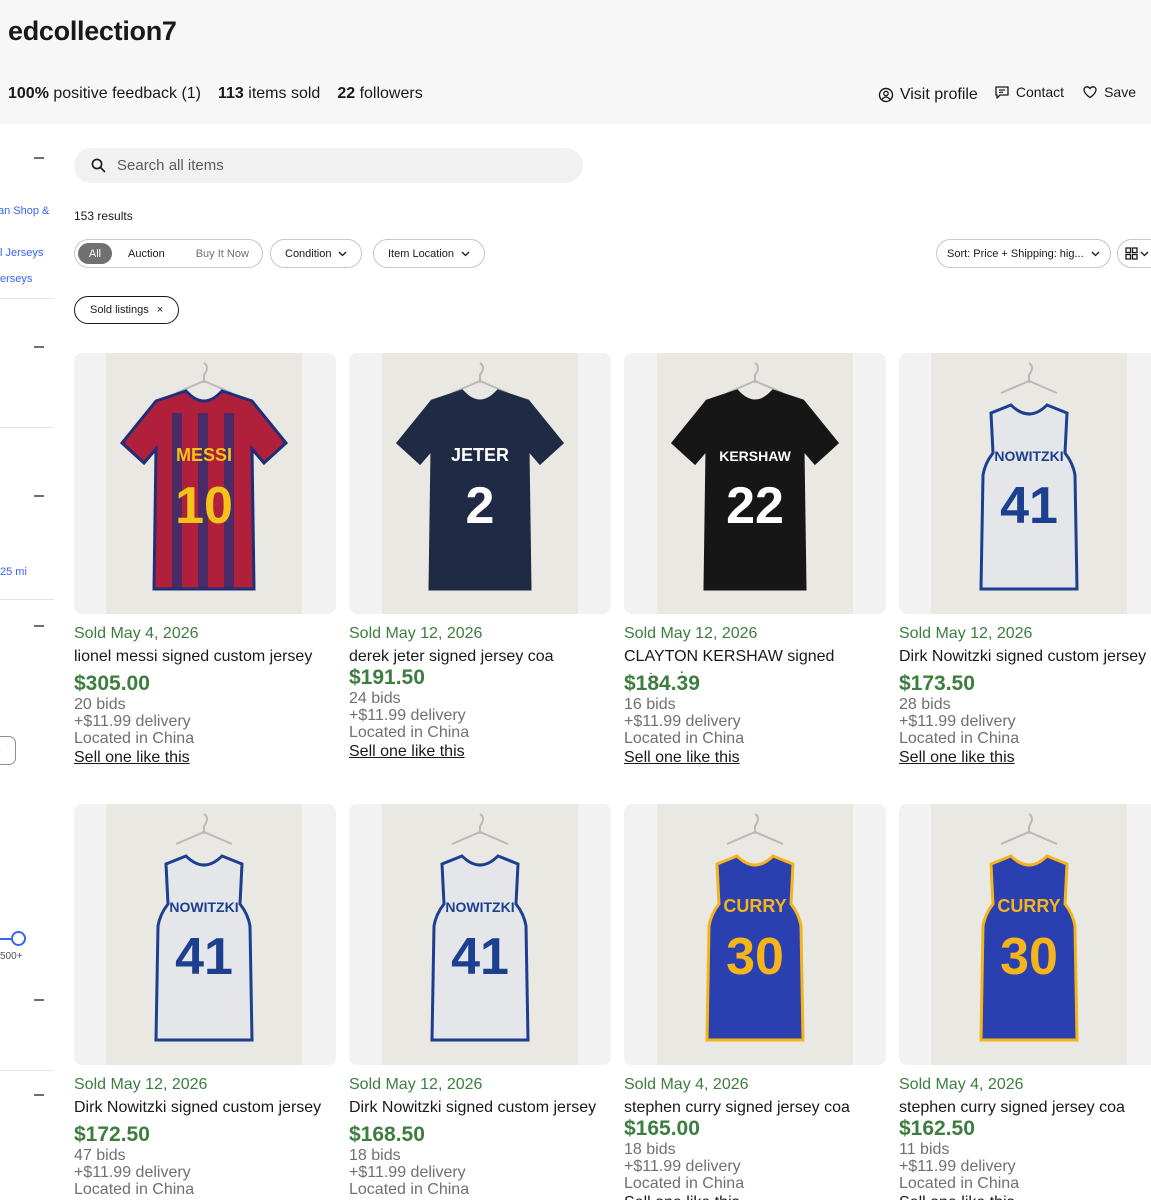 Image resolution: width=1151 pixels, height=1200 pixels. I want to click on category-link: l Jerseys, so click(21, 253).